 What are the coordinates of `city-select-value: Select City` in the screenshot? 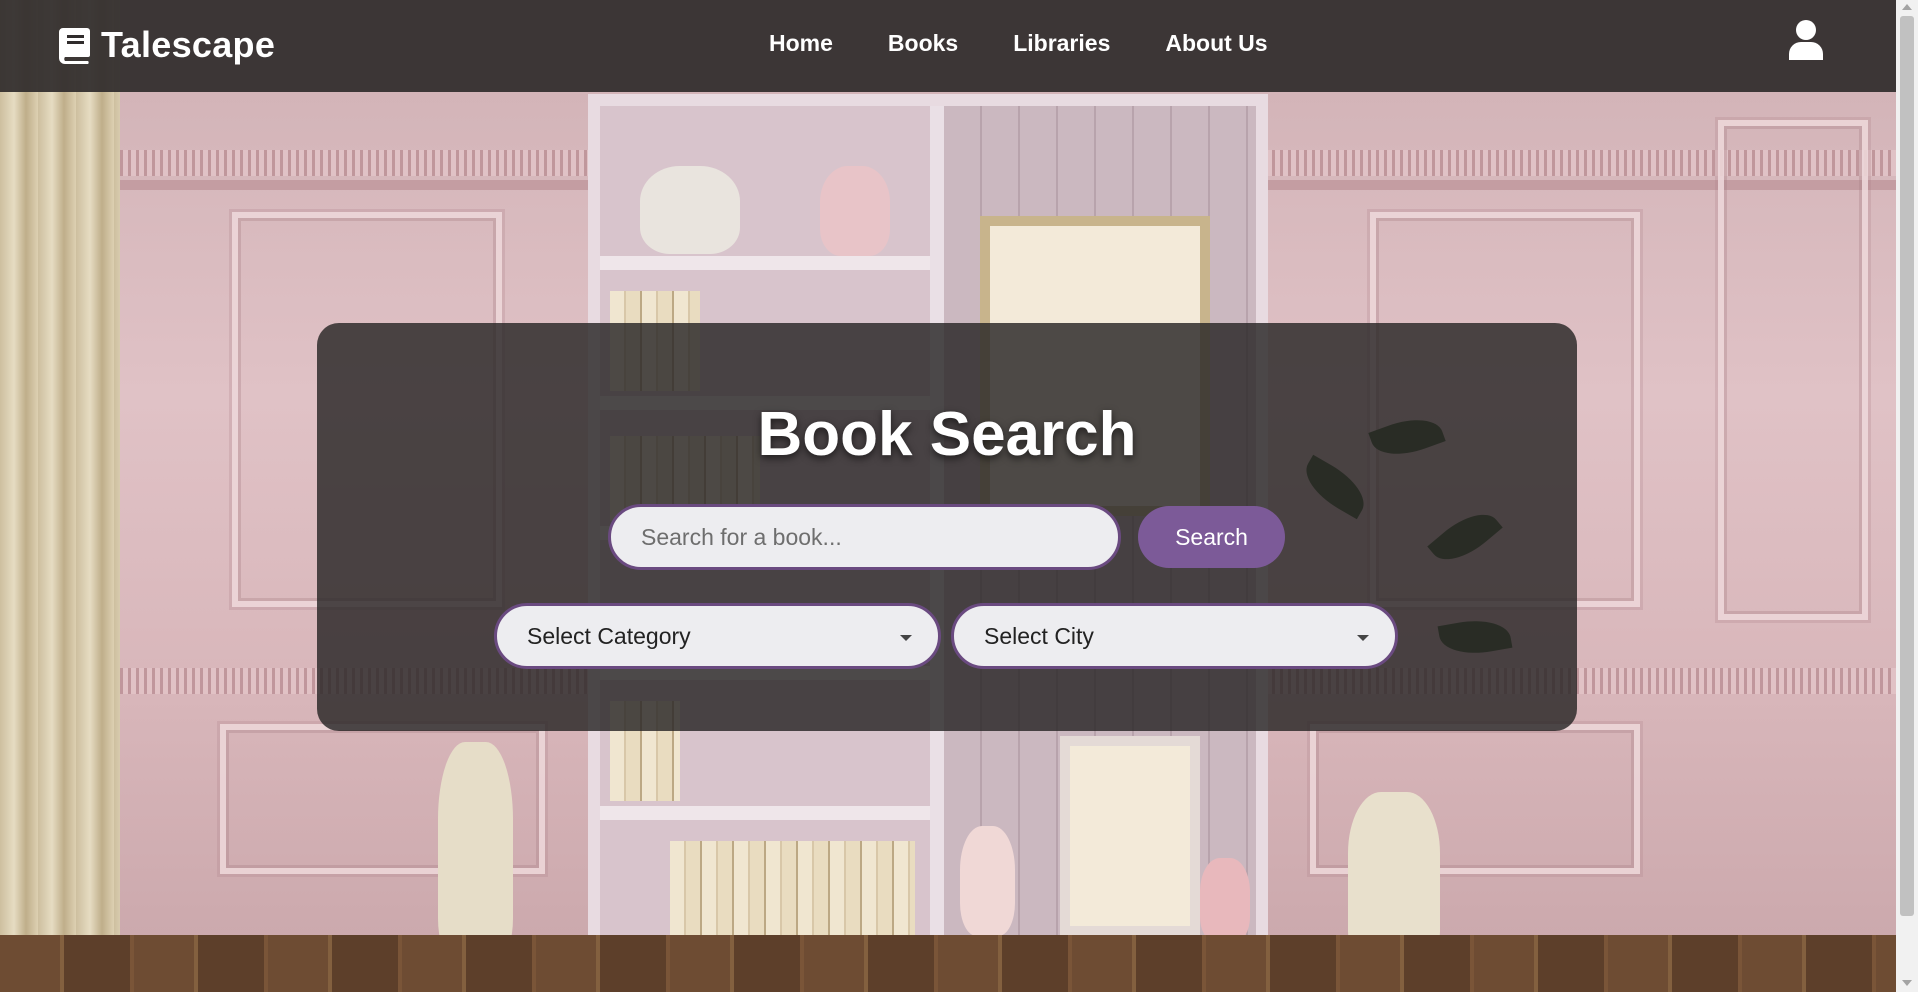 It's located at (1039, 635).